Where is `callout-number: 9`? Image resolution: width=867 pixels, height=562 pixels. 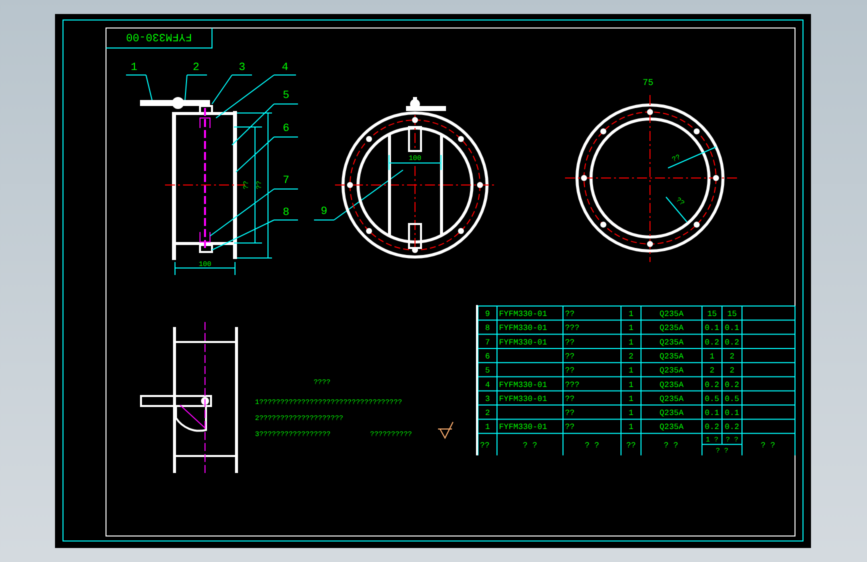 callout-number: 9 is located at coordinates (324, 212).